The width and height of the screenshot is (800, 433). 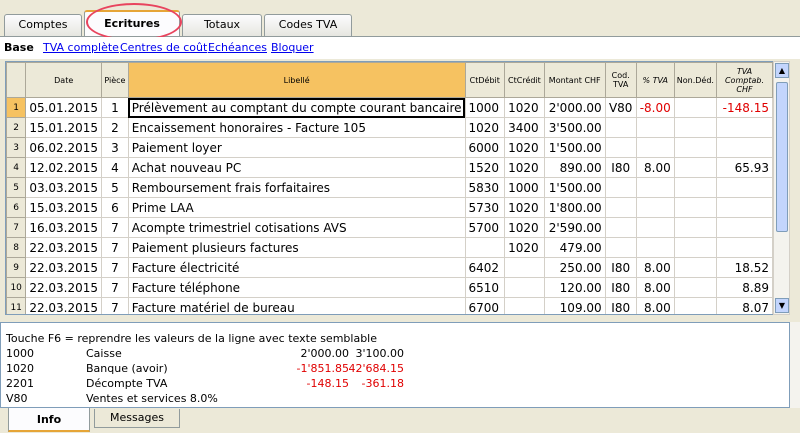 I want to click on col-header-tva-comptab: TVA Comptab. CHF, so click(x=744, y=80).